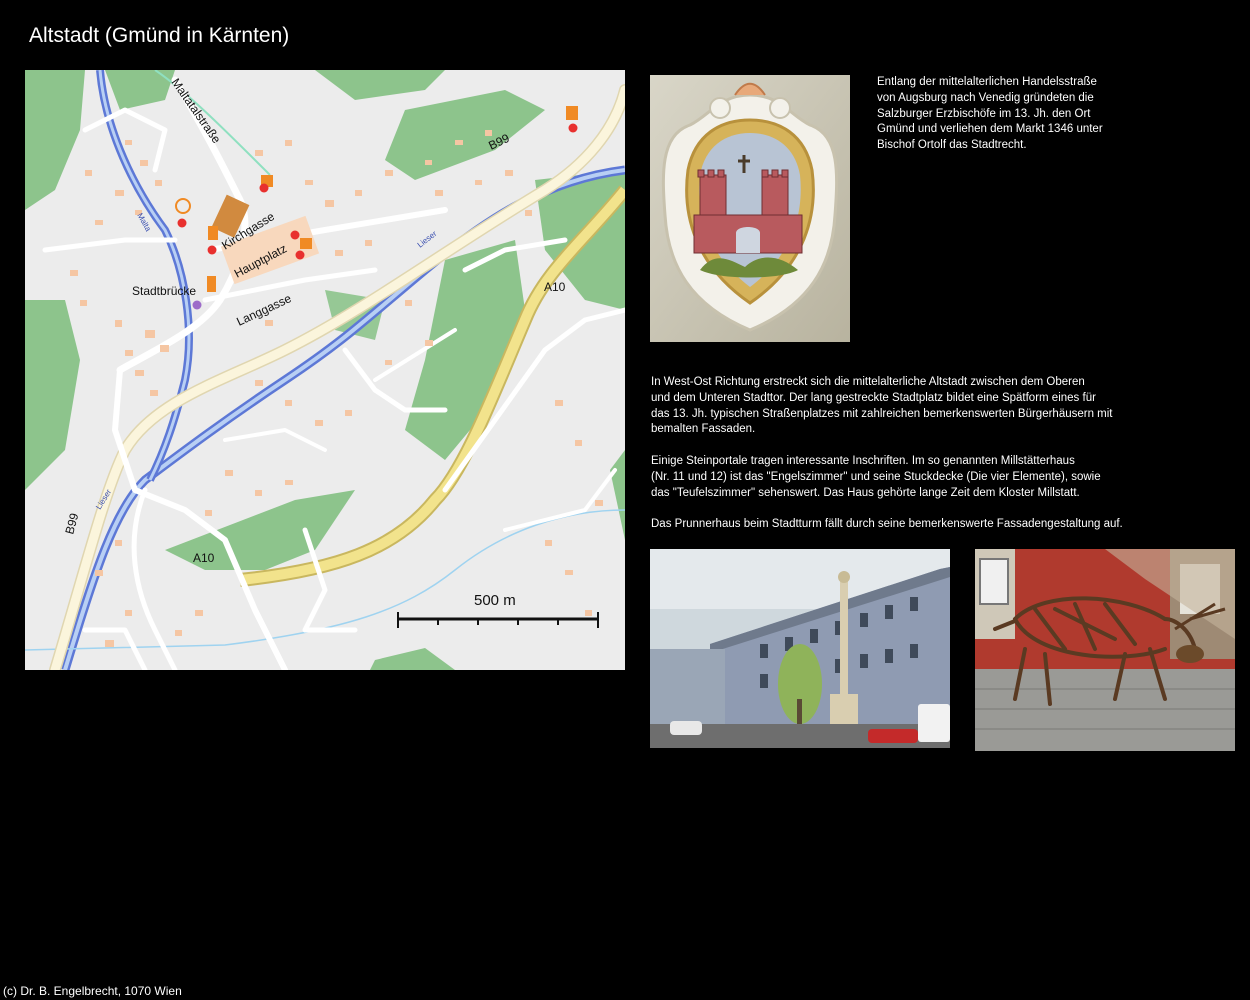  What do you see at coordinates (750, 208) in the screenshot?
I see `coat-of-arms-photo` at bounding box center [750, 208].